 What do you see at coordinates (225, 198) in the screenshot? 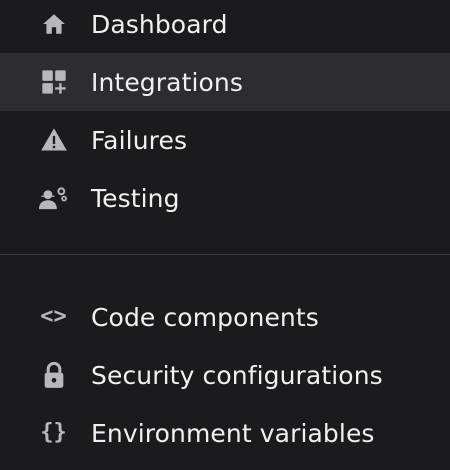
I see `sidebar-item-testing: Testing` at bounding box center [225, 198].